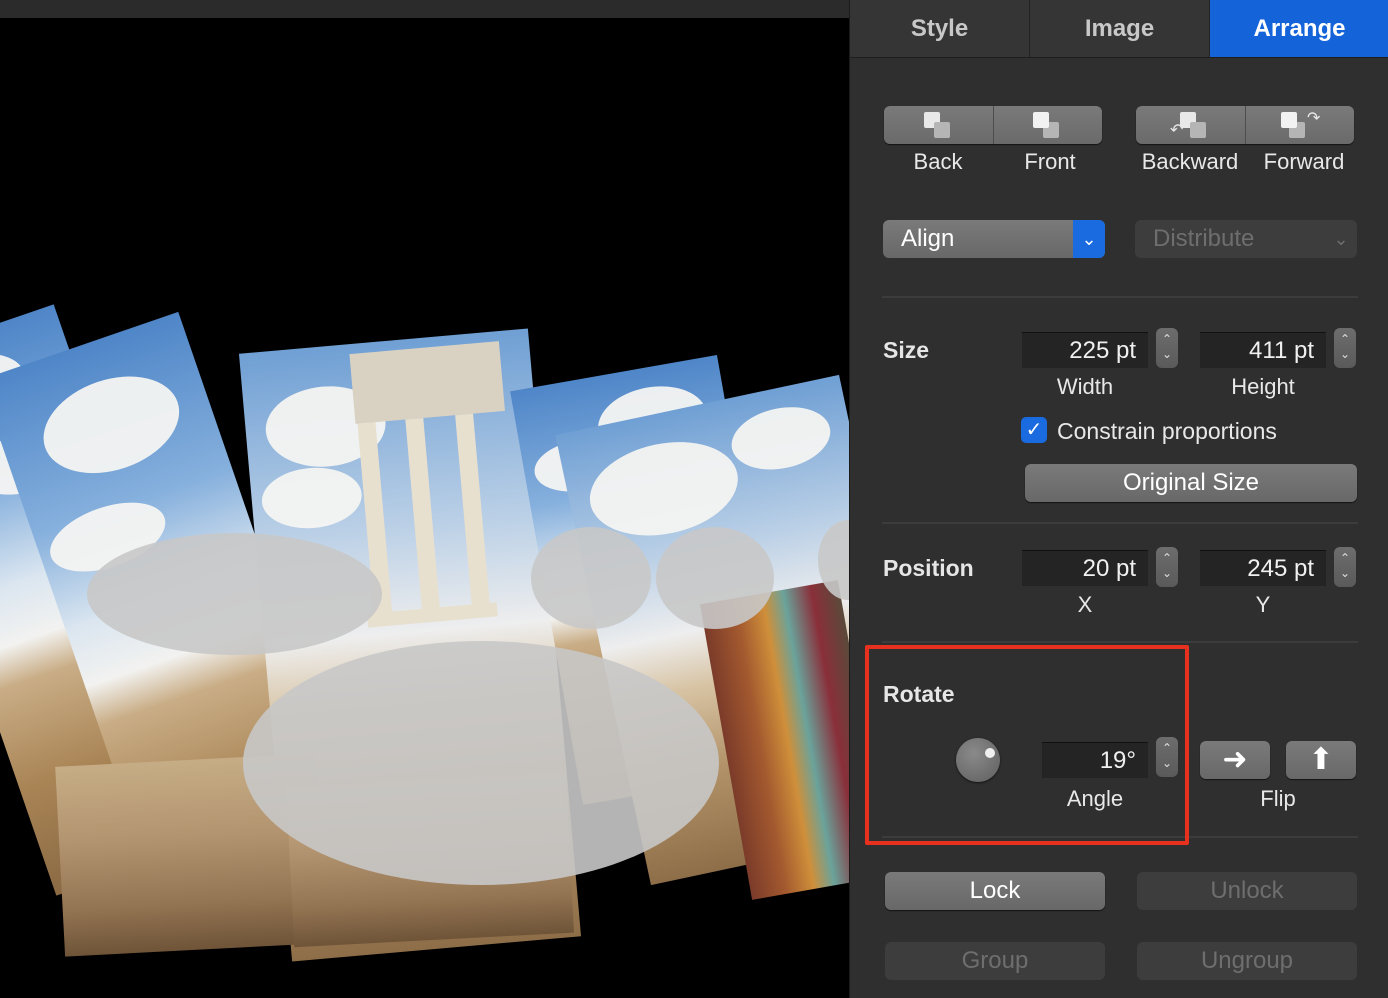 The width and height of the screenshot is (1388, 998). I want to click on align-label: Align, so click(928, 238).